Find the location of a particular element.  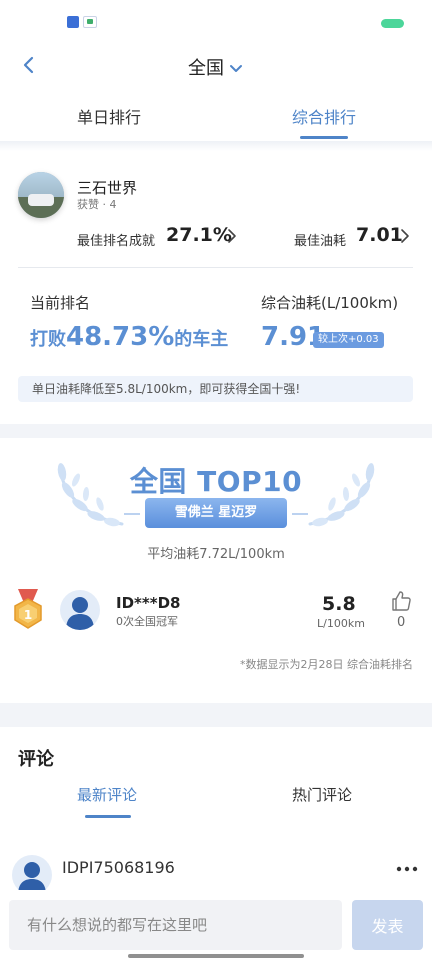

fuel-delta-badge: 较上次+0.03 is located at coordinates (348, 340).